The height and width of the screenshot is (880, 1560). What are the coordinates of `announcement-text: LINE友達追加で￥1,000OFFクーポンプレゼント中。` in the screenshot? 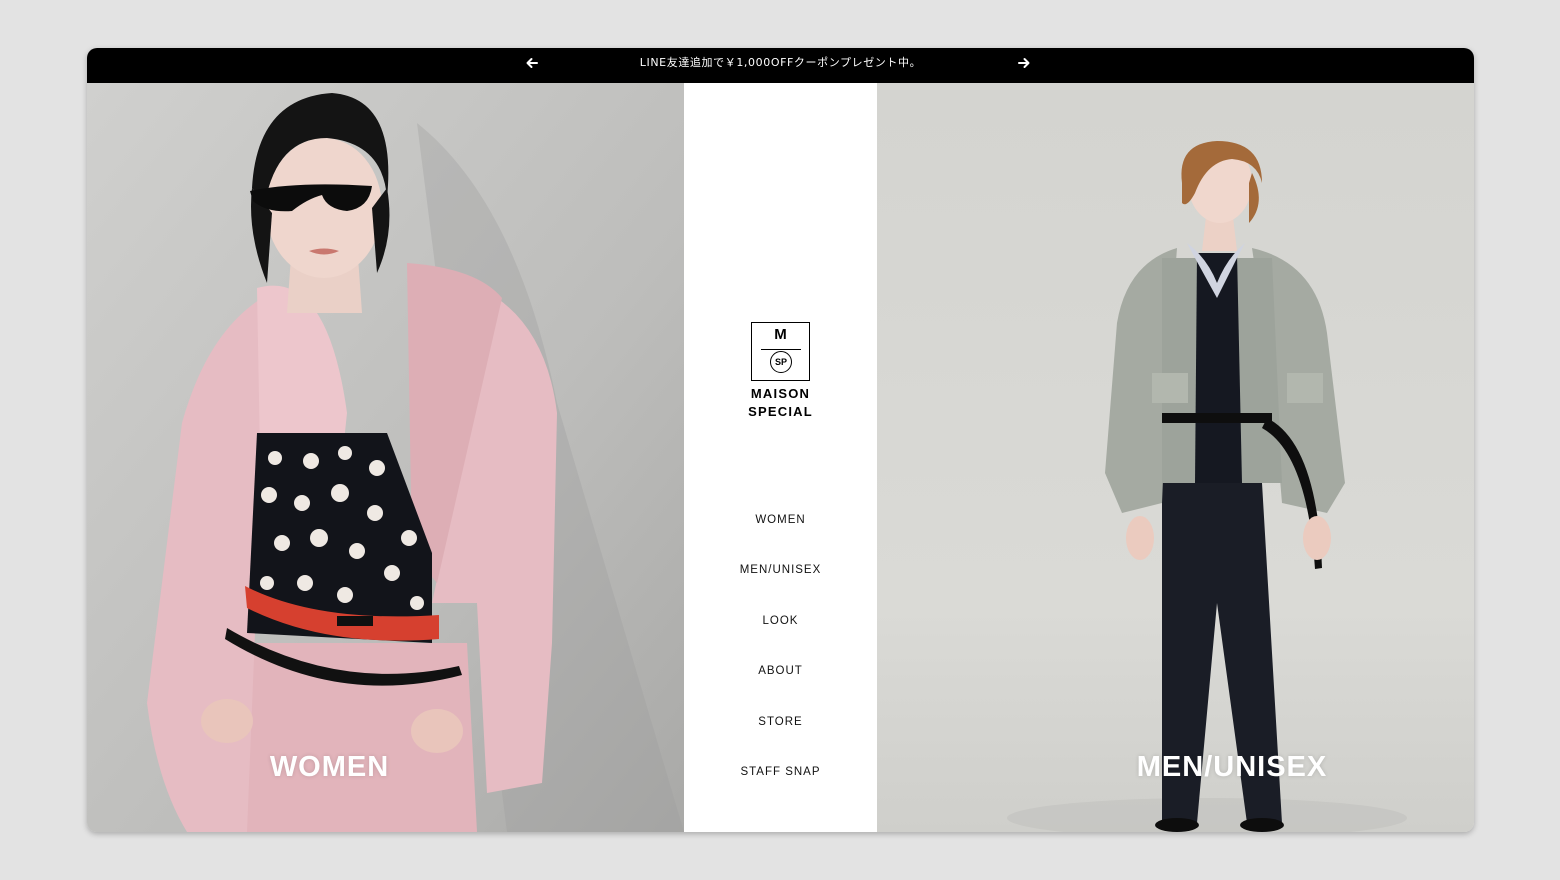 It's located at (780, 65).